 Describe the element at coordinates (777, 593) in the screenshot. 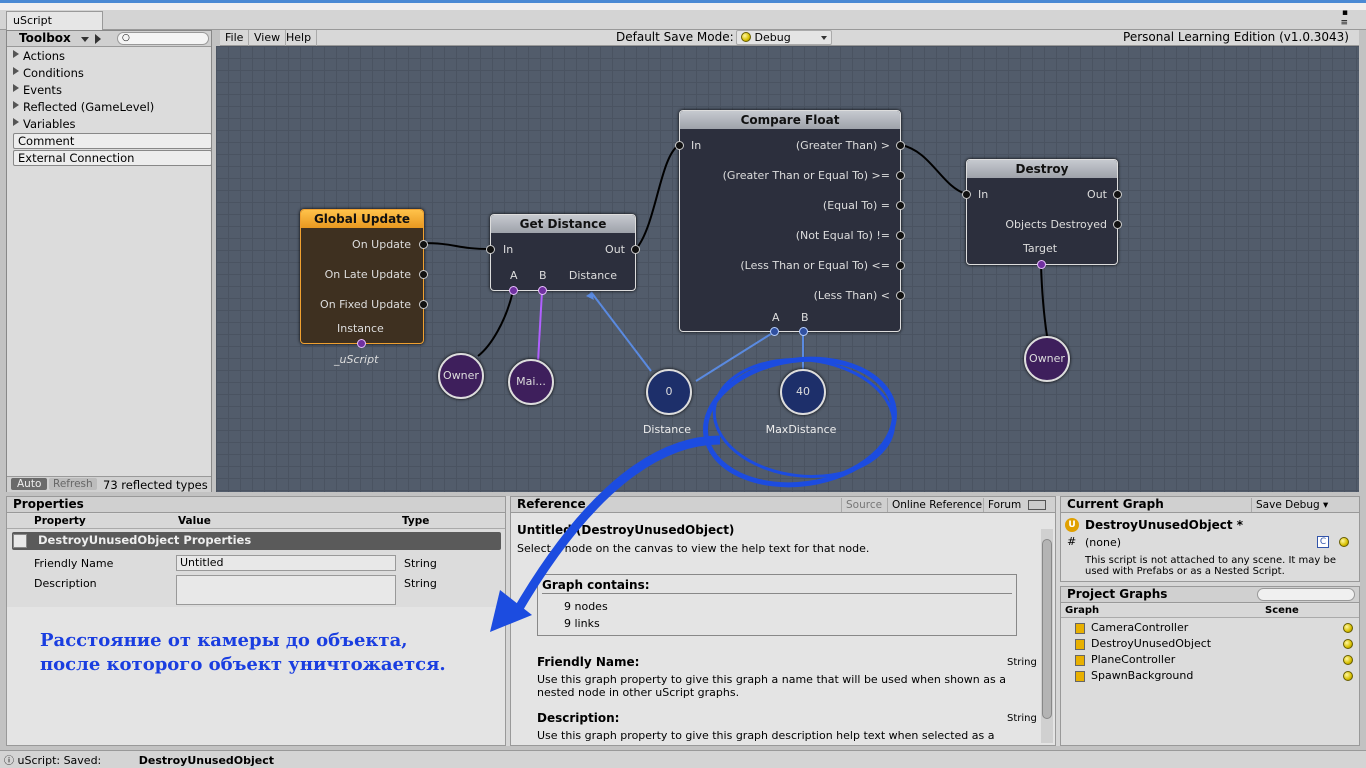

I see `divider` at that location.